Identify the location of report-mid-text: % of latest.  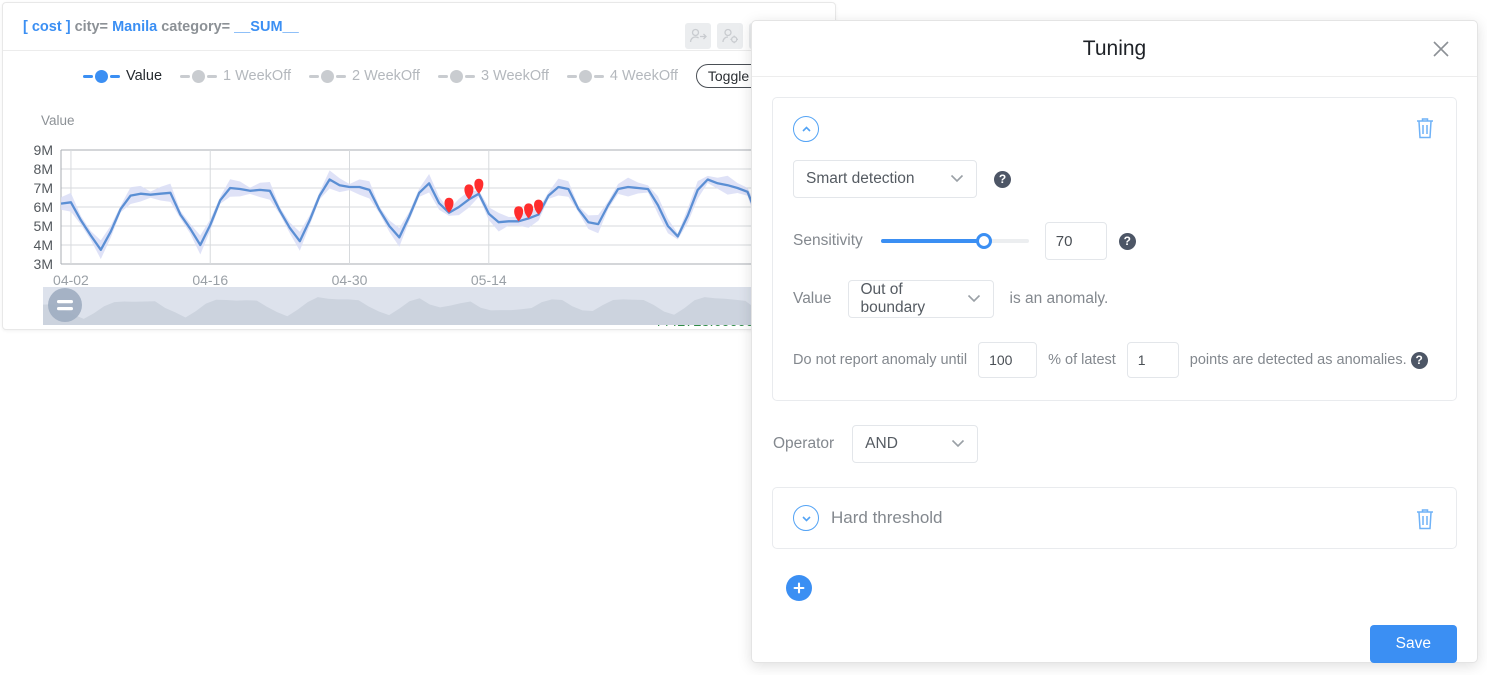
(1082, 360).